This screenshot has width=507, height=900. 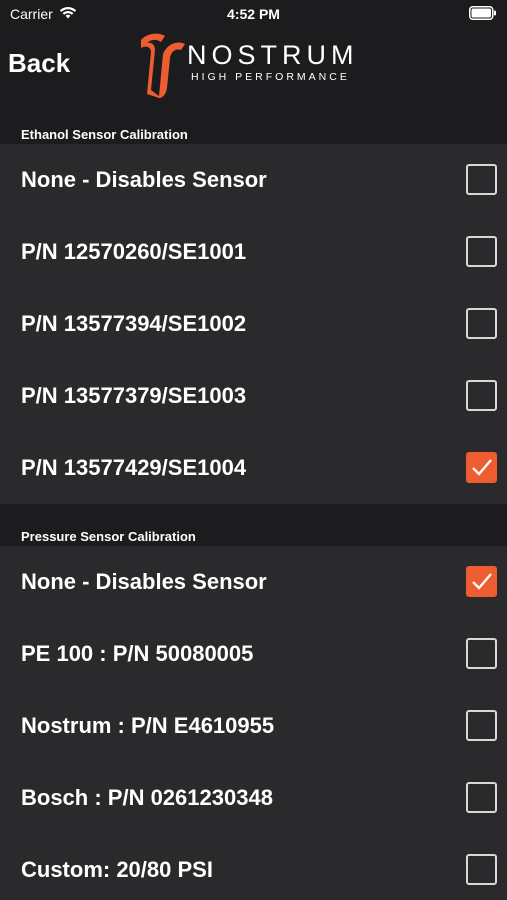 I want to click on navigation-bar: Back NOSTRUM HIGH PERFORMANCE, so click(x=253, y=72).